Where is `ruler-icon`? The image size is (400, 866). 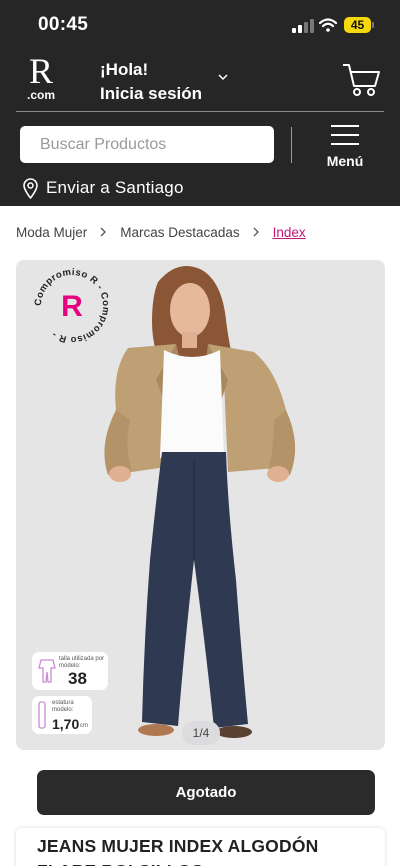 ruler-icon is located at coordinates (42, 715).